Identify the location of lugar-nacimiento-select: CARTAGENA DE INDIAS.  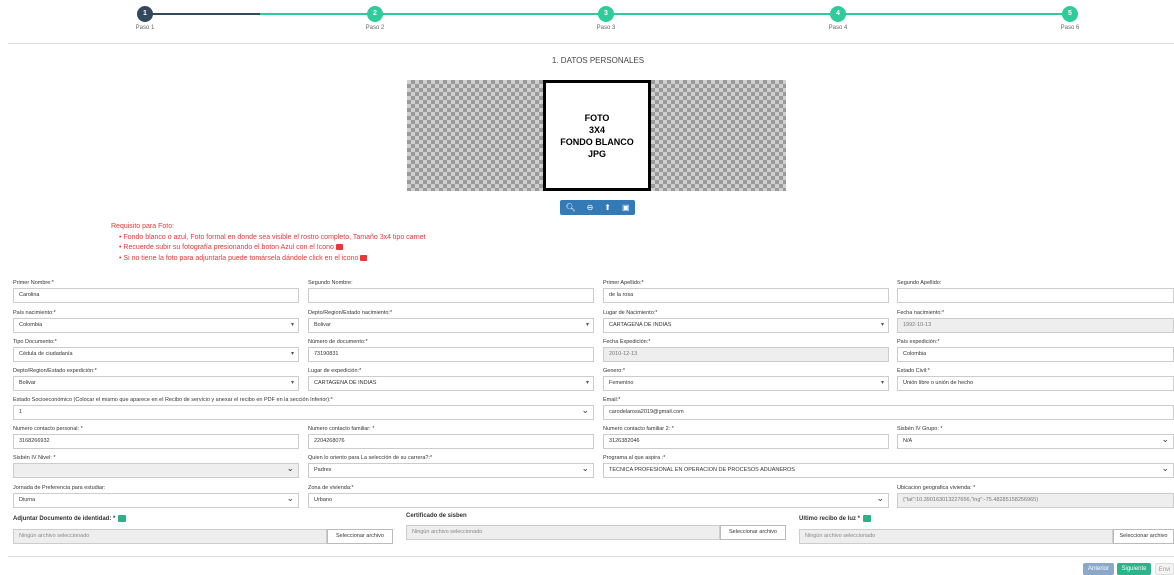
(746, 325).